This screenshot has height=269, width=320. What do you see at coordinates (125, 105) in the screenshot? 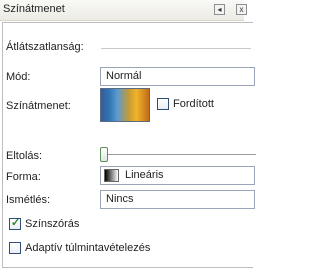
I see `gradient-picker-button` at bounding box center [125, 105].